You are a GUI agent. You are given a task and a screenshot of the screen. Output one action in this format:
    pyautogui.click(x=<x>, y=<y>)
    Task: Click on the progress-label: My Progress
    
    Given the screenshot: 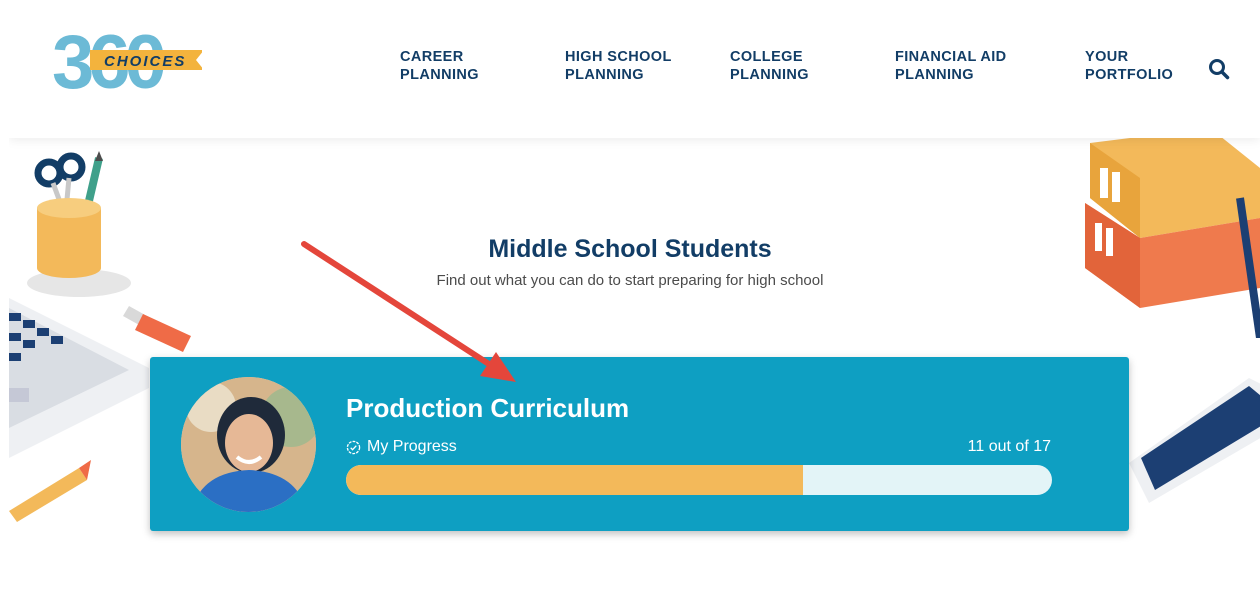 What is the action you would take?
    pyautogui.click(x=401, y=447)
    